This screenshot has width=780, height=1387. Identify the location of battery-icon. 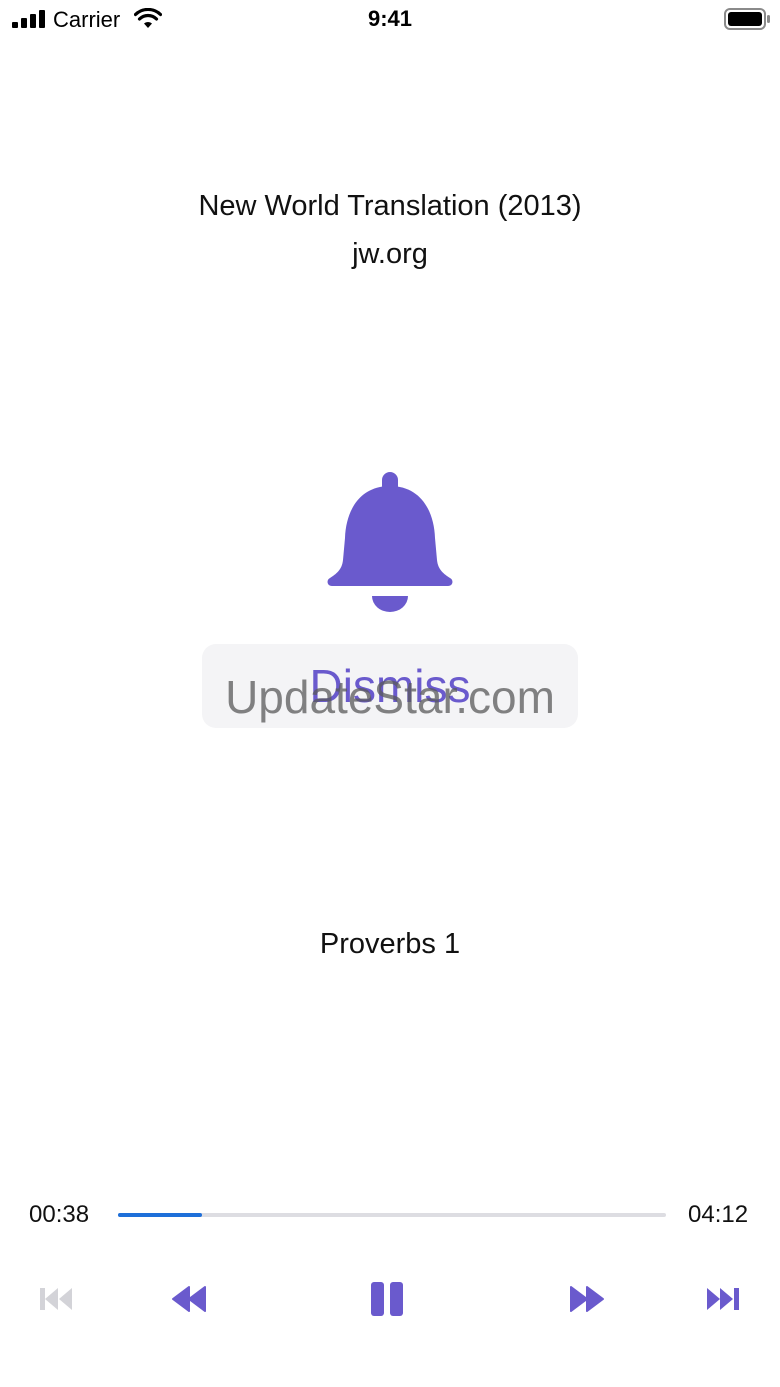
(747, 19).